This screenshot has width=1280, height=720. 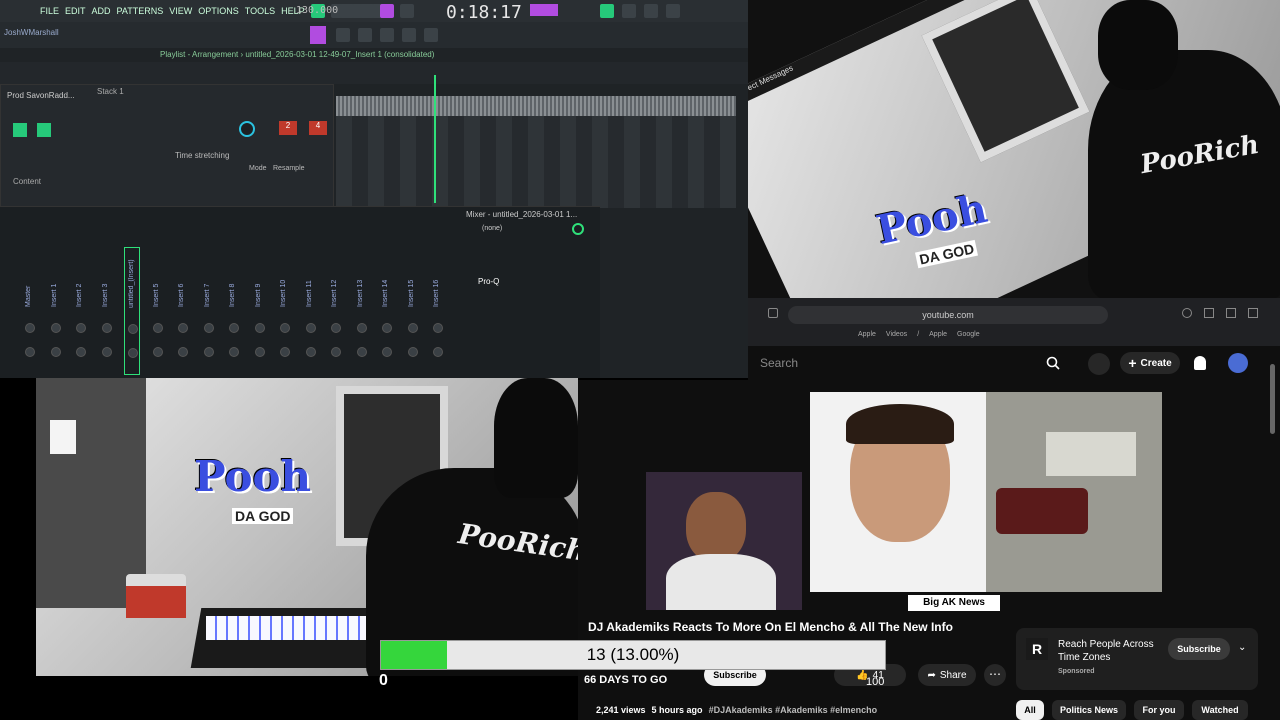 I want to click on share-button: ➦ Share, so click(x=947, y=675).